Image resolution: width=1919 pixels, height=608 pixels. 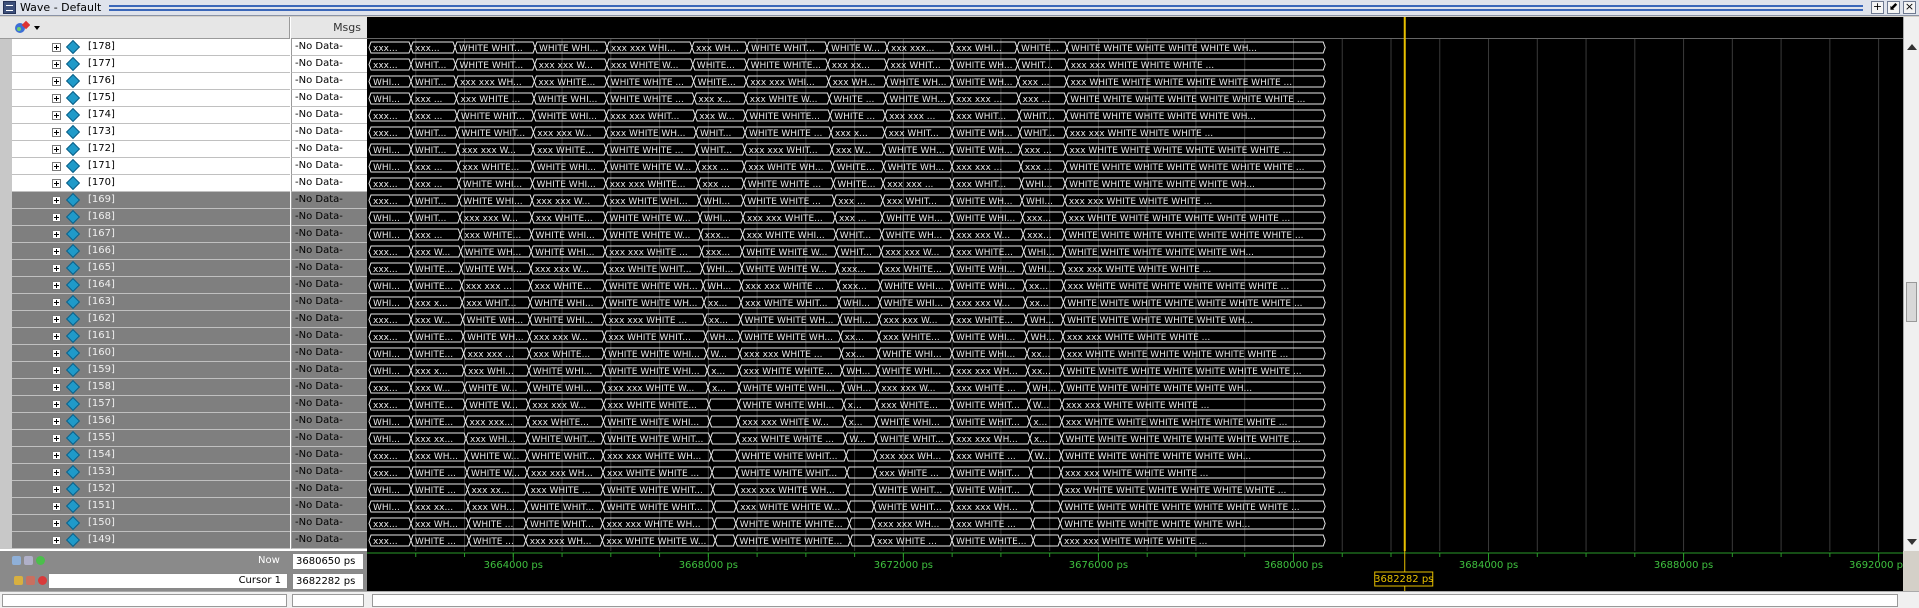 I want to click on signal-row: [166] -No Data-, so click(x=183, y=251).